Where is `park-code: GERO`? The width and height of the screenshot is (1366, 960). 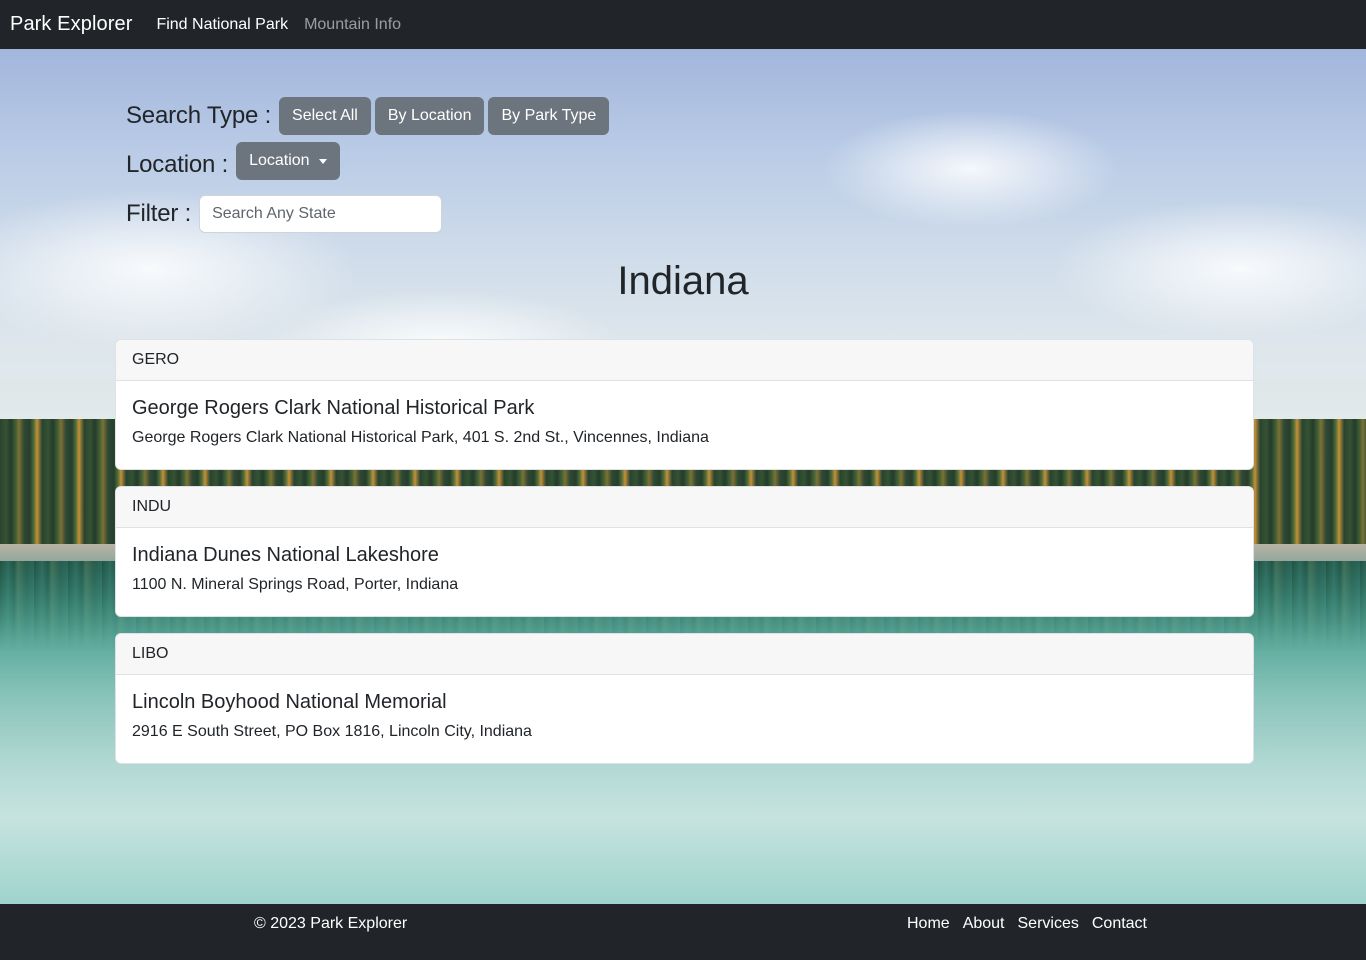 park-code: GERO is located at coordinates (684, 360).